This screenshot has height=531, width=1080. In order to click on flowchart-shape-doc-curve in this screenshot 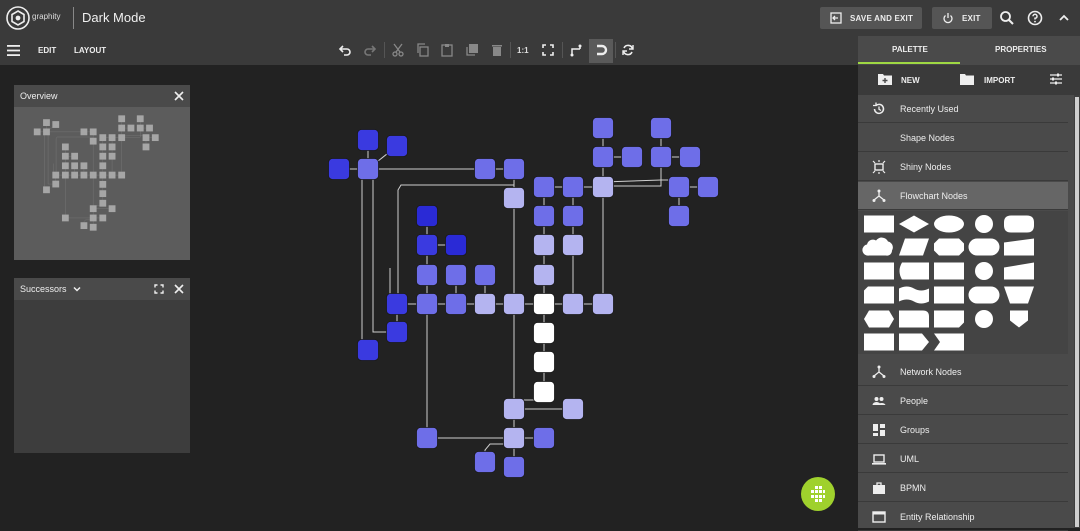, I will do `click(914, 271)`.